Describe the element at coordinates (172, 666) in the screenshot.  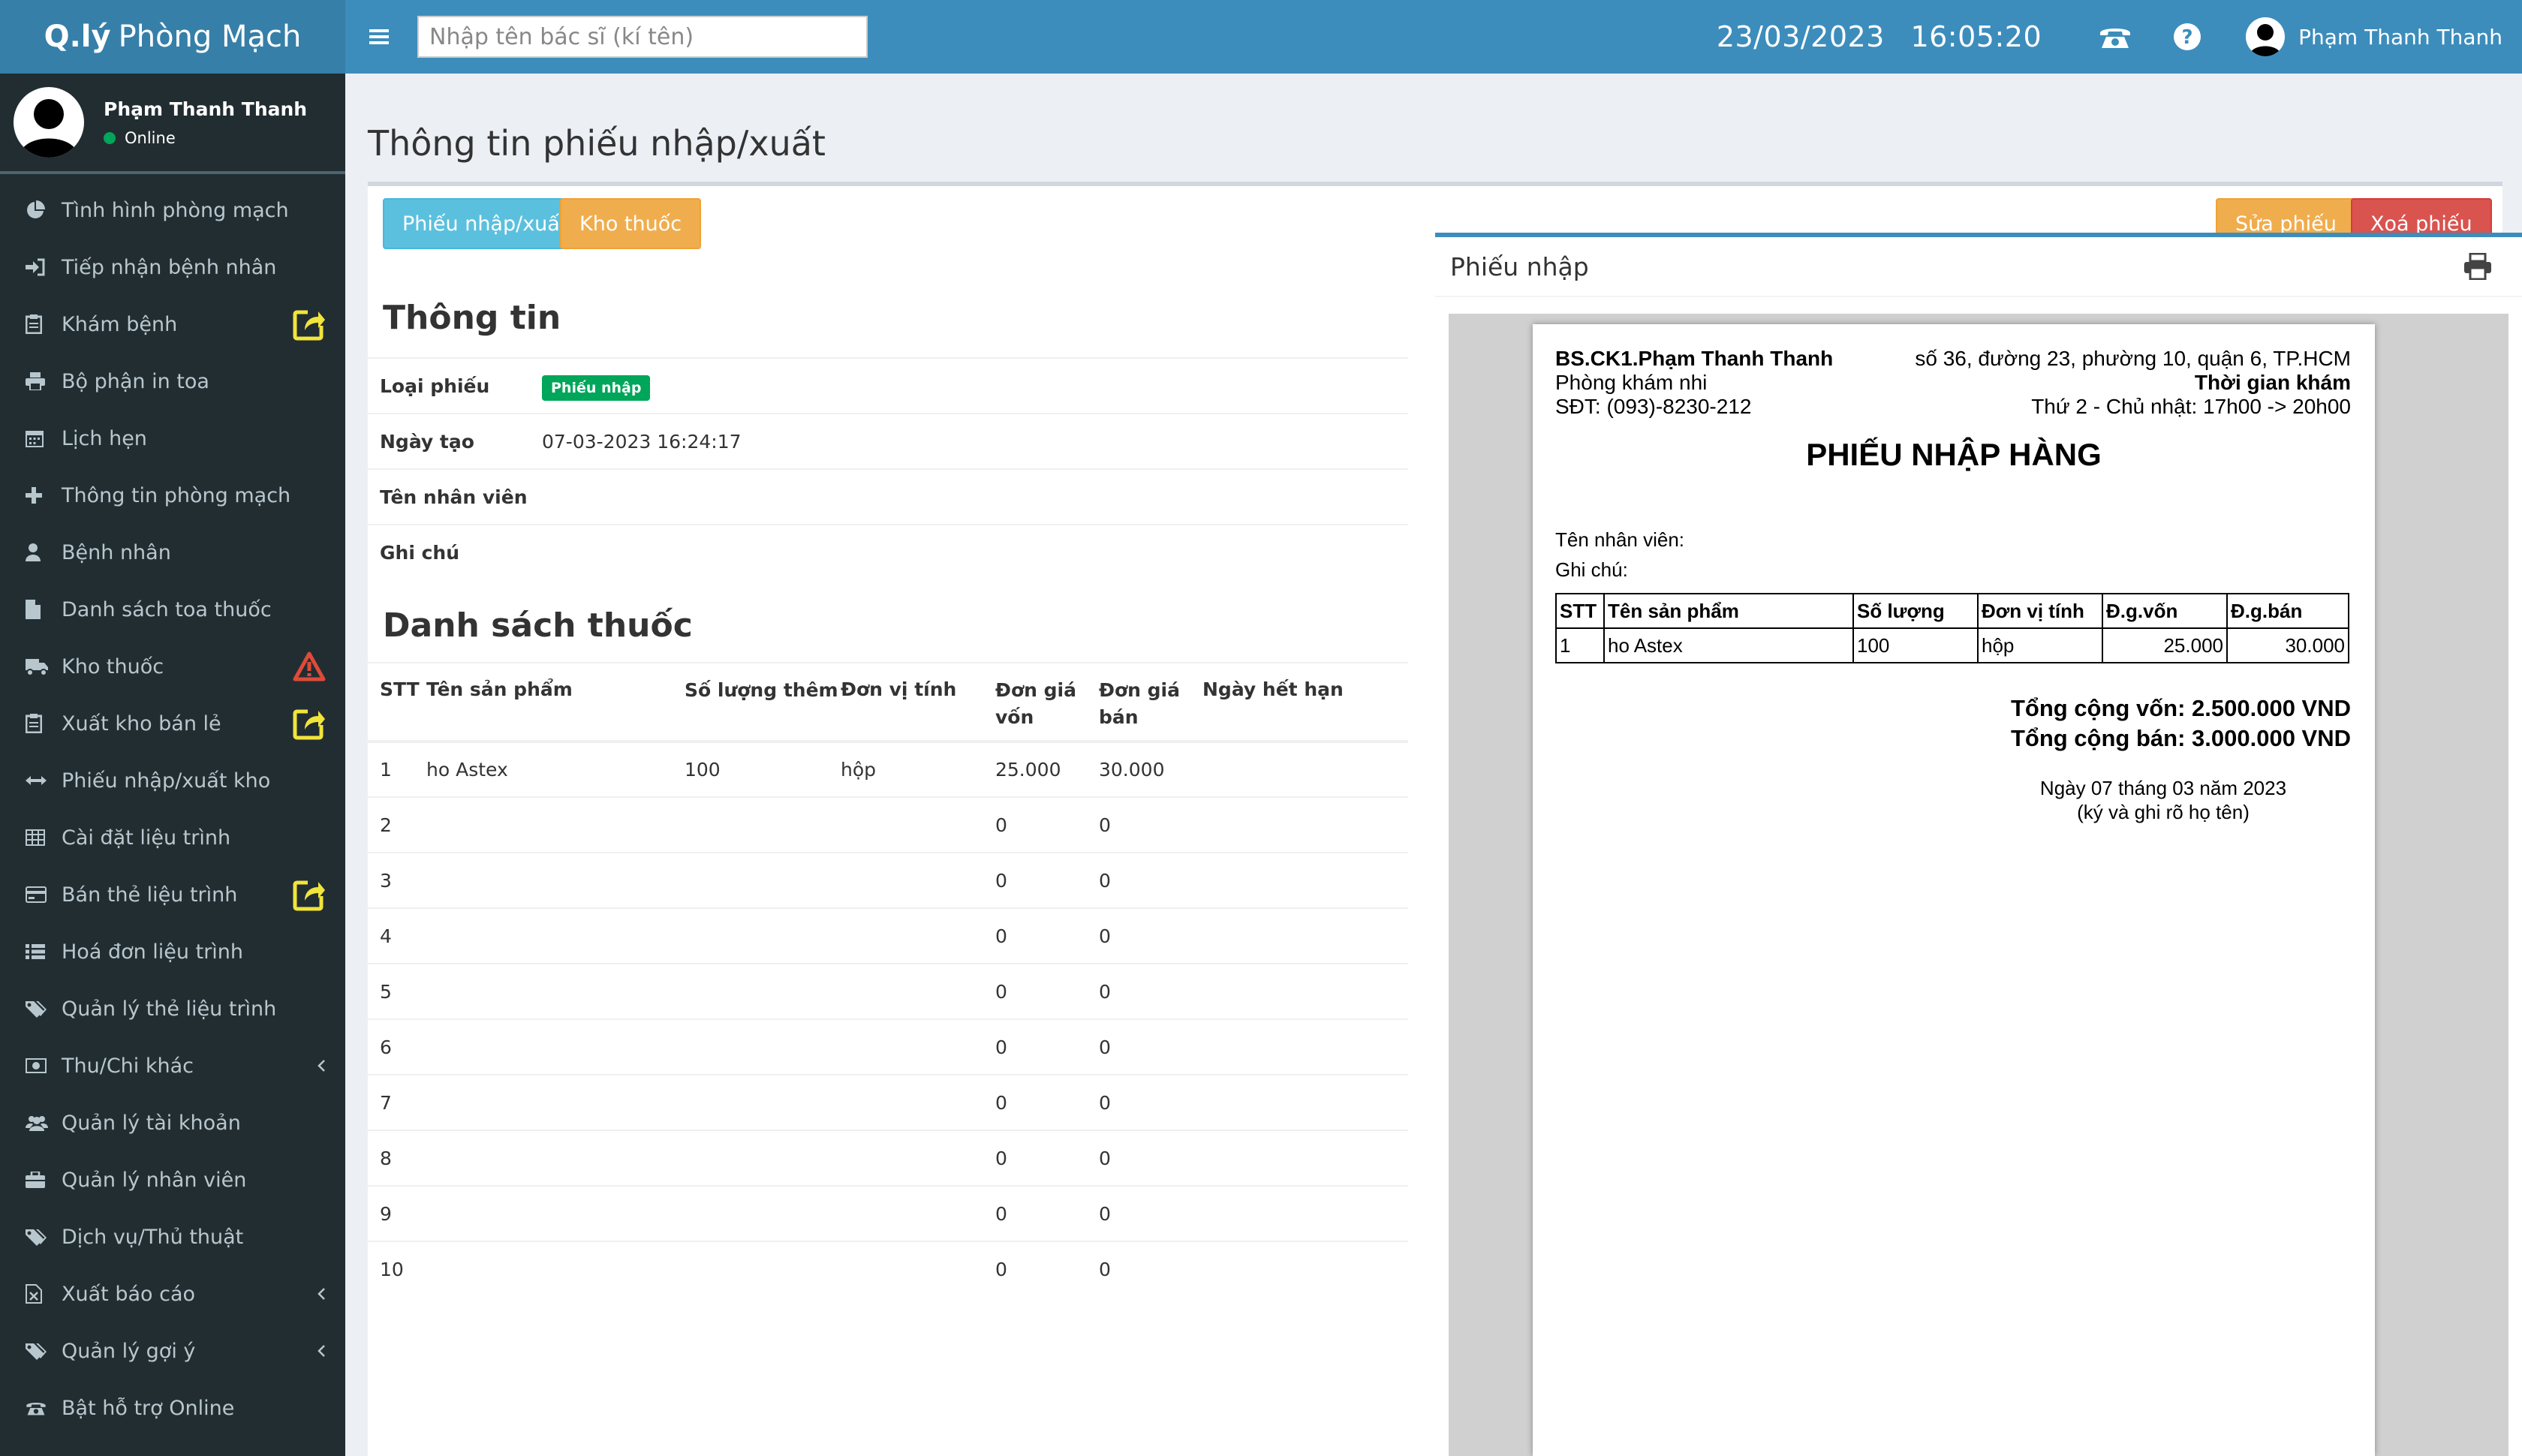
I see `sidebar-item-medicine-warehouse: Kho thuốc` at that location.